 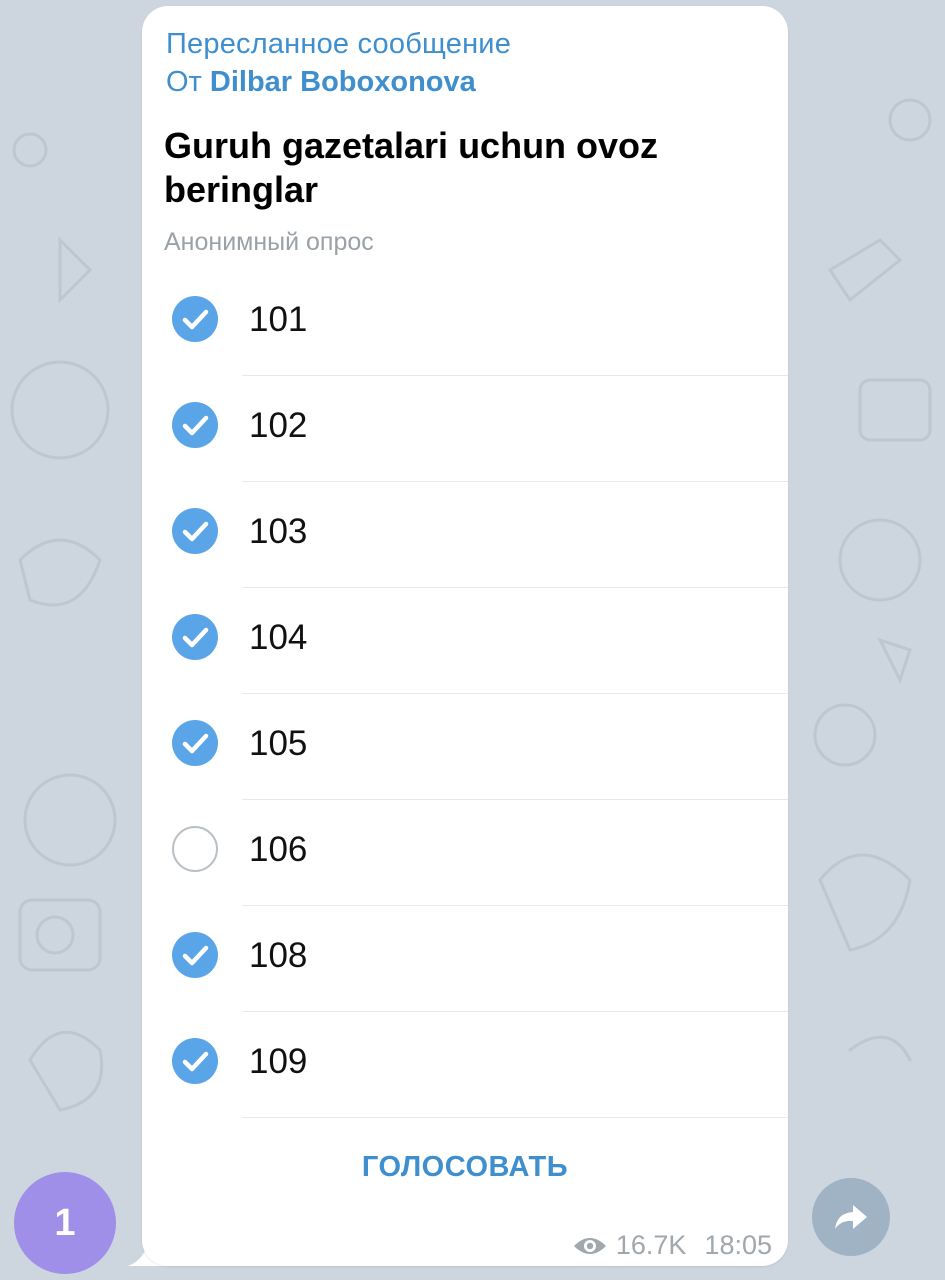 What do you see at coordinates (589, 1245) in the screenshot?
I see `eye-icon` at bounding box center [589, 1245].